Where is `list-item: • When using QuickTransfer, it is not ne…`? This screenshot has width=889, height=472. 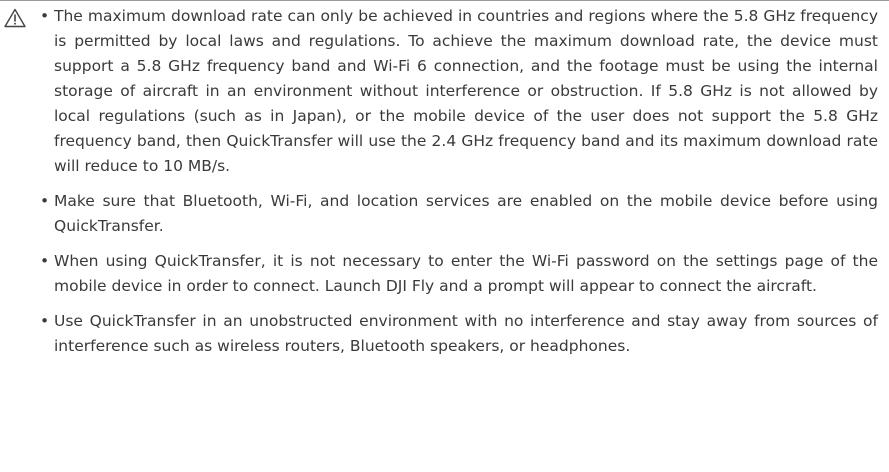 list-item: • When using QuickTransfer, it is not ne… is located at coordinates (459, 274).